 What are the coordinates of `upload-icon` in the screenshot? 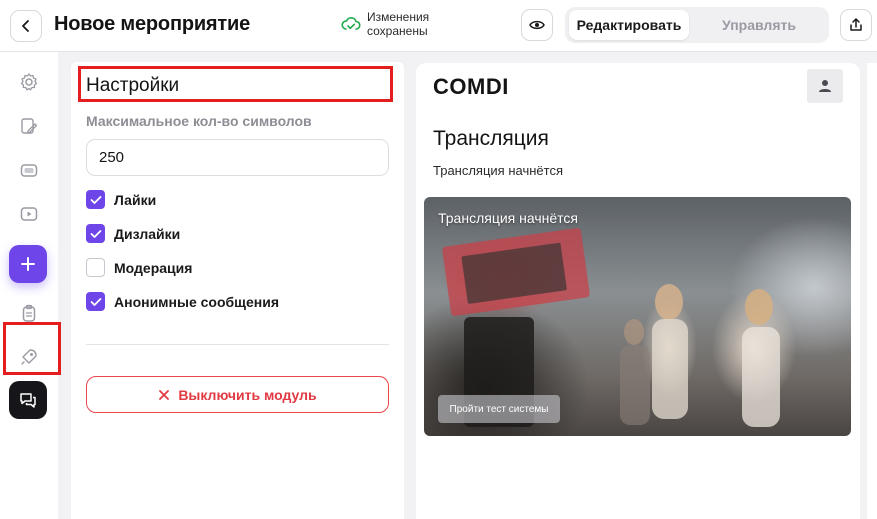 It's located at (856, 24).